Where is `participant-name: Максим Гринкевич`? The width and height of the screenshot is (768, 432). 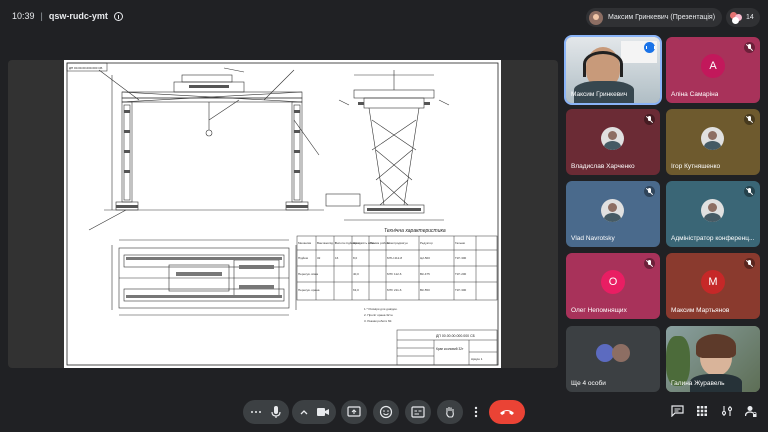
participant-name: Максим Гринкевич is located at coordinates (599, 94).